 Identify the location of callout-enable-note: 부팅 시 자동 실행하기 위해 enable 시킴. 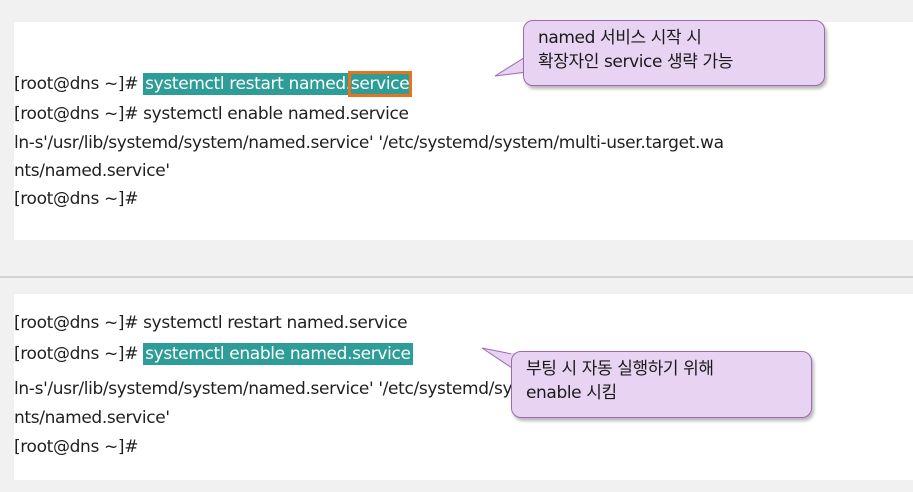
(661, 384).